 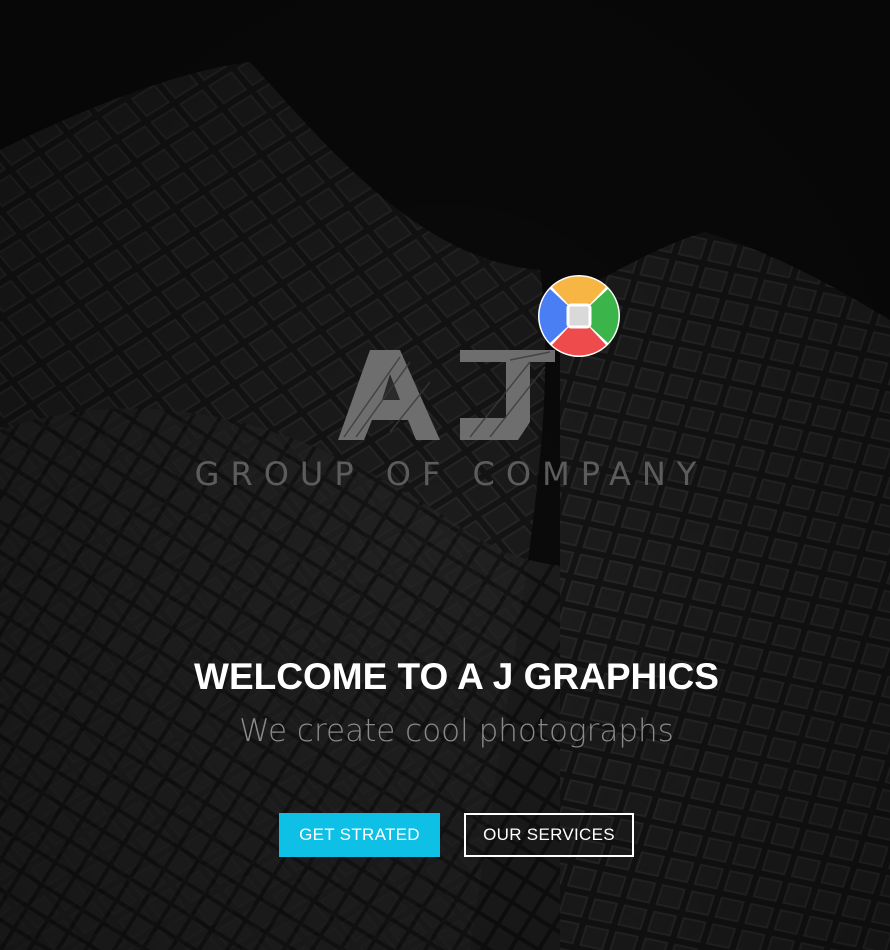 I want to click on aj-logo, so click(x=479, y=357).